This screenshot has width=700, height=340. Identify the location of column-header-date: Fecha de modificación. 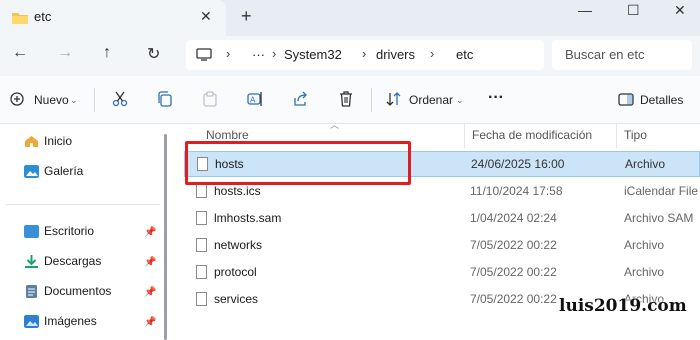
(532, 135).